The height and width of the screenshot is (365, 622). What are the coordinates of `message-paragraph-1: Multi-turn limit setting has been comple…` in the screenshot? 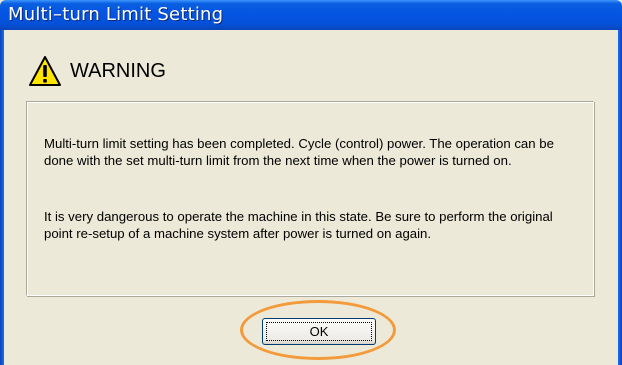 It's located at (299, 152).